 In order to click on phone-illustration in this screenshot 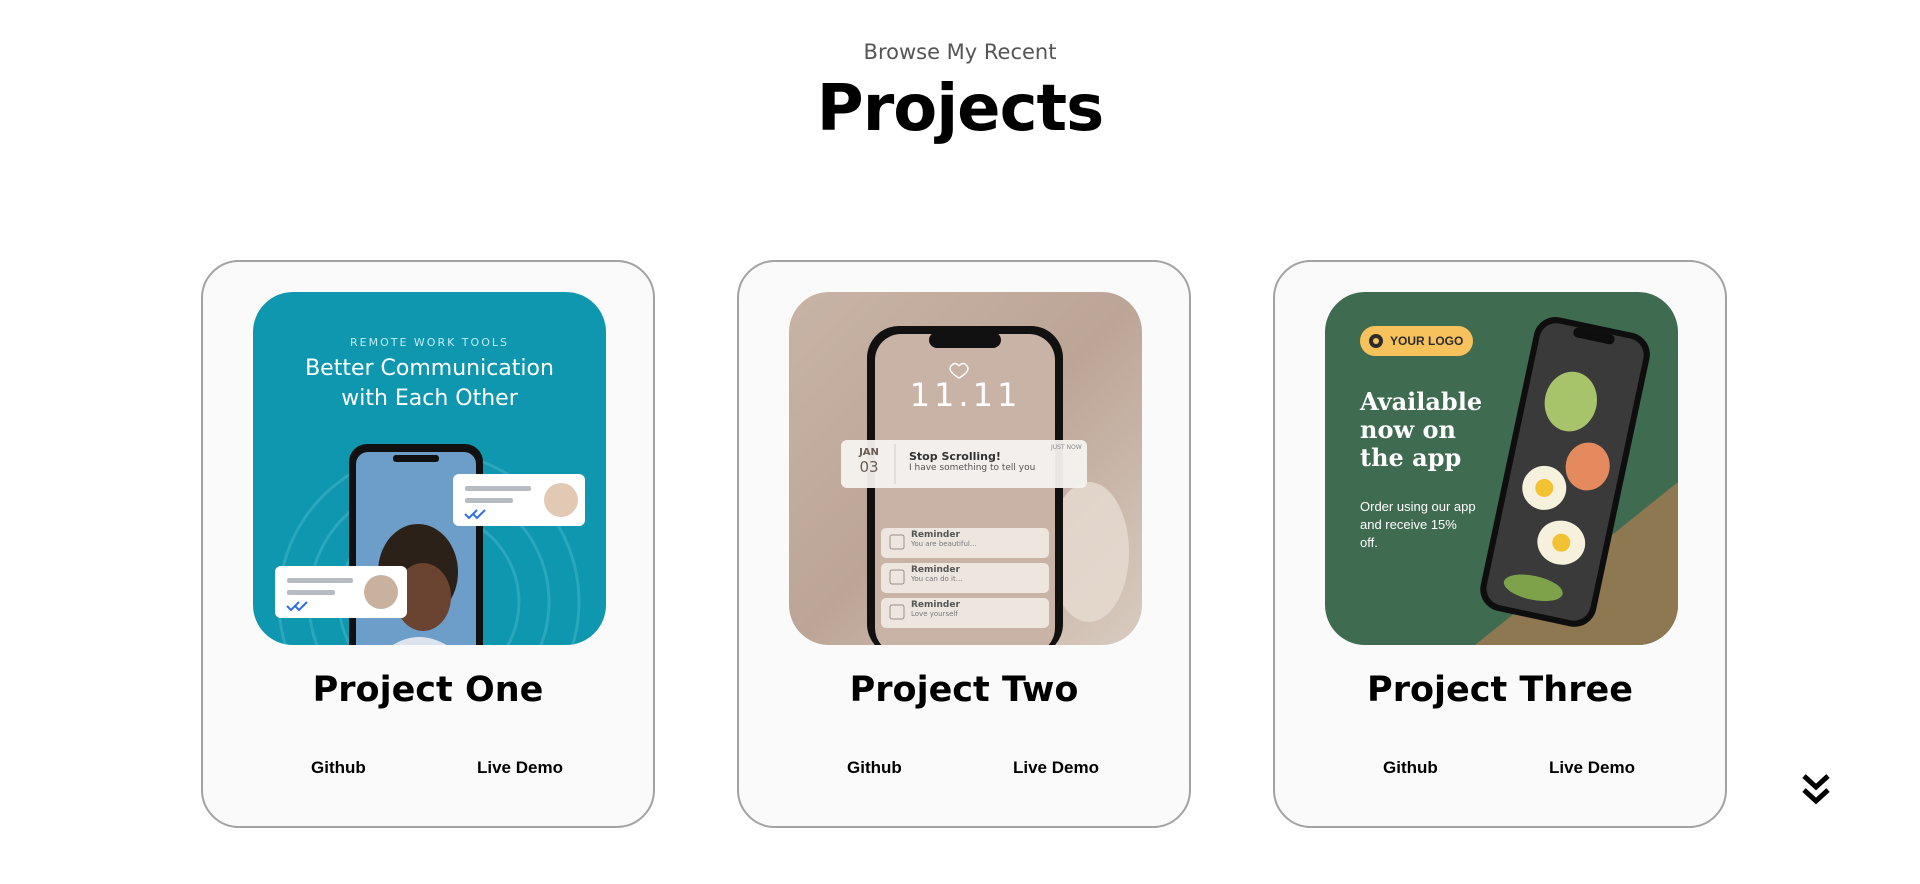, I will do `click(430, 544)`.